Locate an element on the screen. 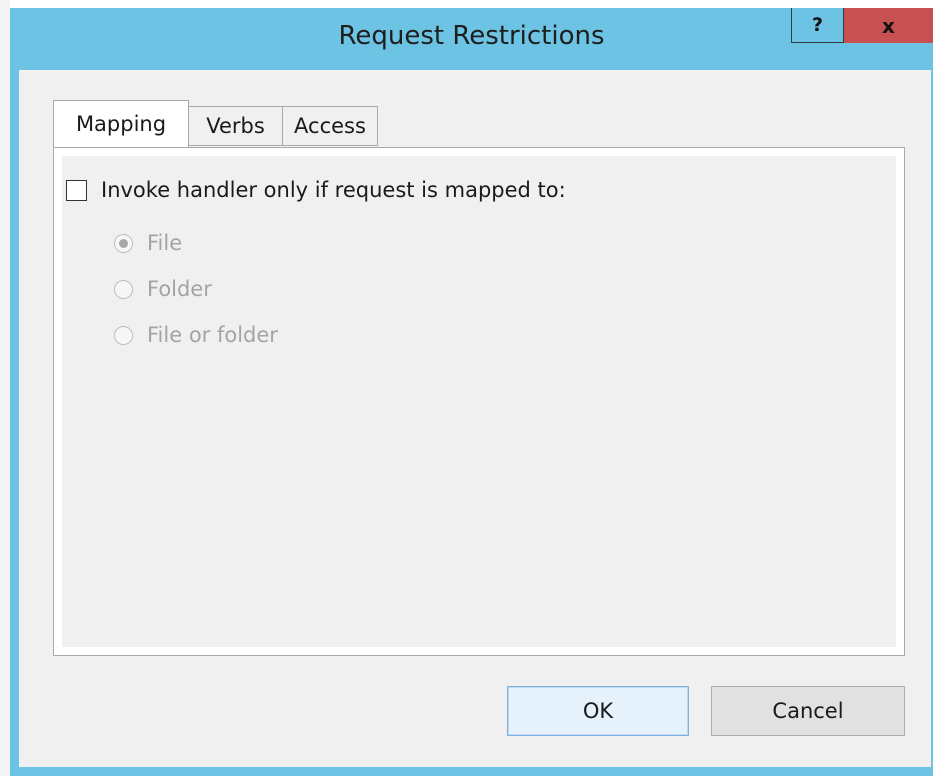 The image size is (933, 776). help-icon: ? is located at coordinates (817, 25).